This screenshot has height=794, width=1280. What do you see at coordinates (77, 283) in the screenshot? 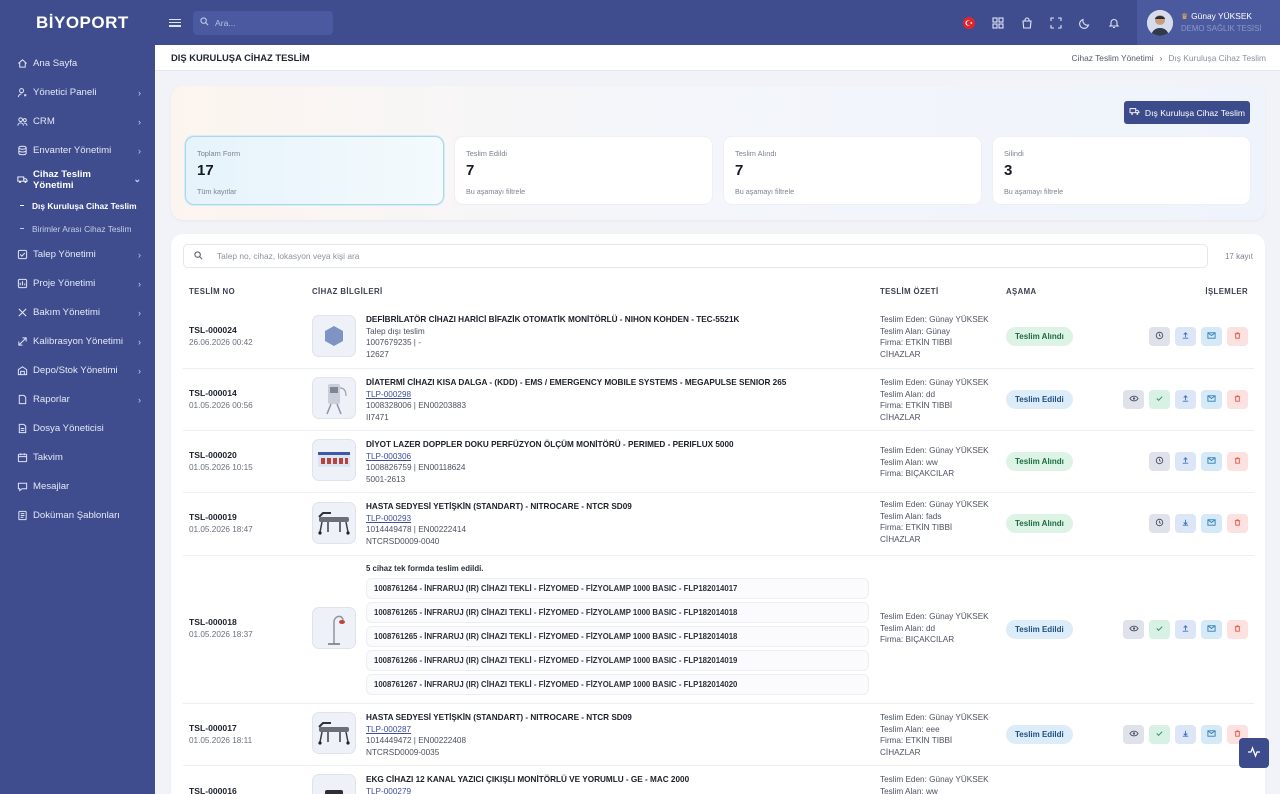
I see `sidebar-item-proje: Proje Yönetimi ›` at bounding box center [77, 283].